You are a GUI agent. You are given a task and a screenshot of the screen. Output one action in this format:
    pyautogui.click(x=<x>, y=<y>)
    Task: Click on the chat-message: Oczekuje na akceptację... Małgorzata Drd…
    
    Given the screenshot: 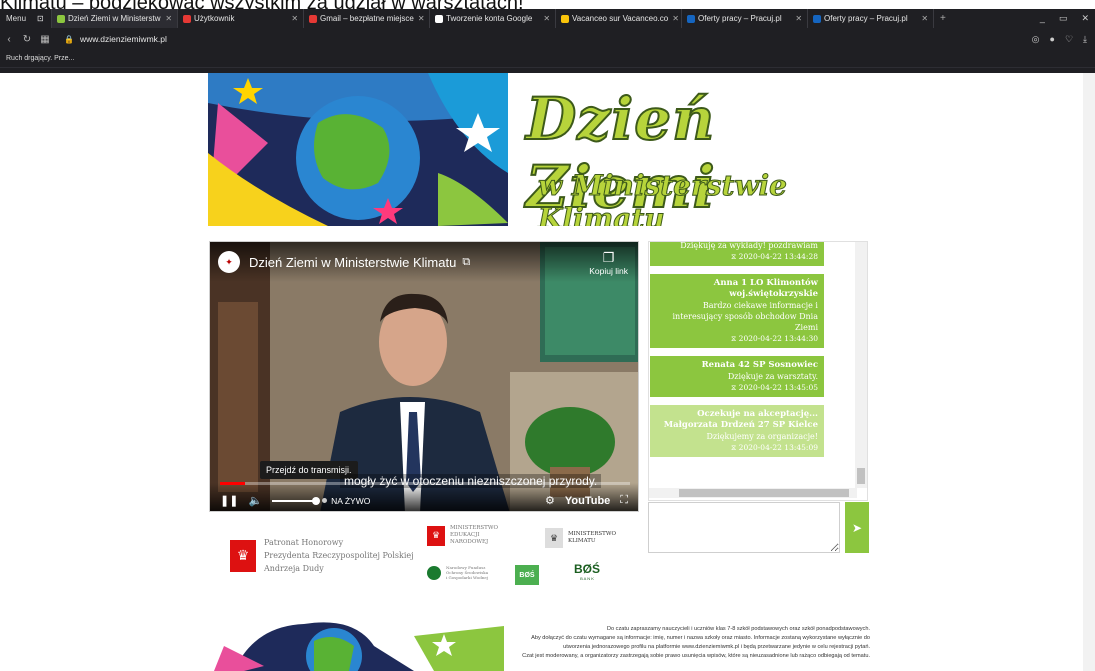 What is the action you would take?
    pyautogui.click(x=737, y=431)
    